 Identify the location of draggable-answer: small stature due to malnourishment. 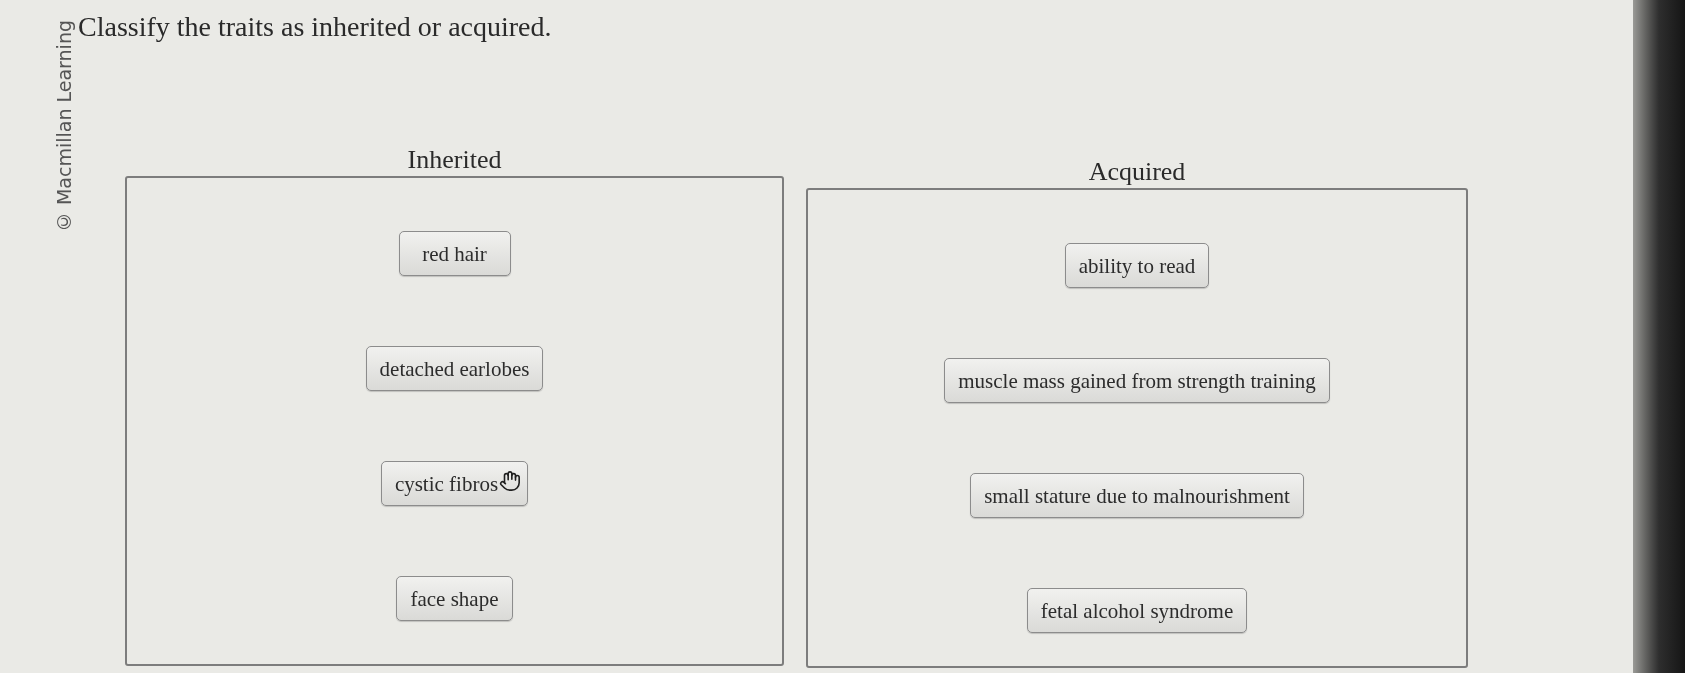
(1137, 495).